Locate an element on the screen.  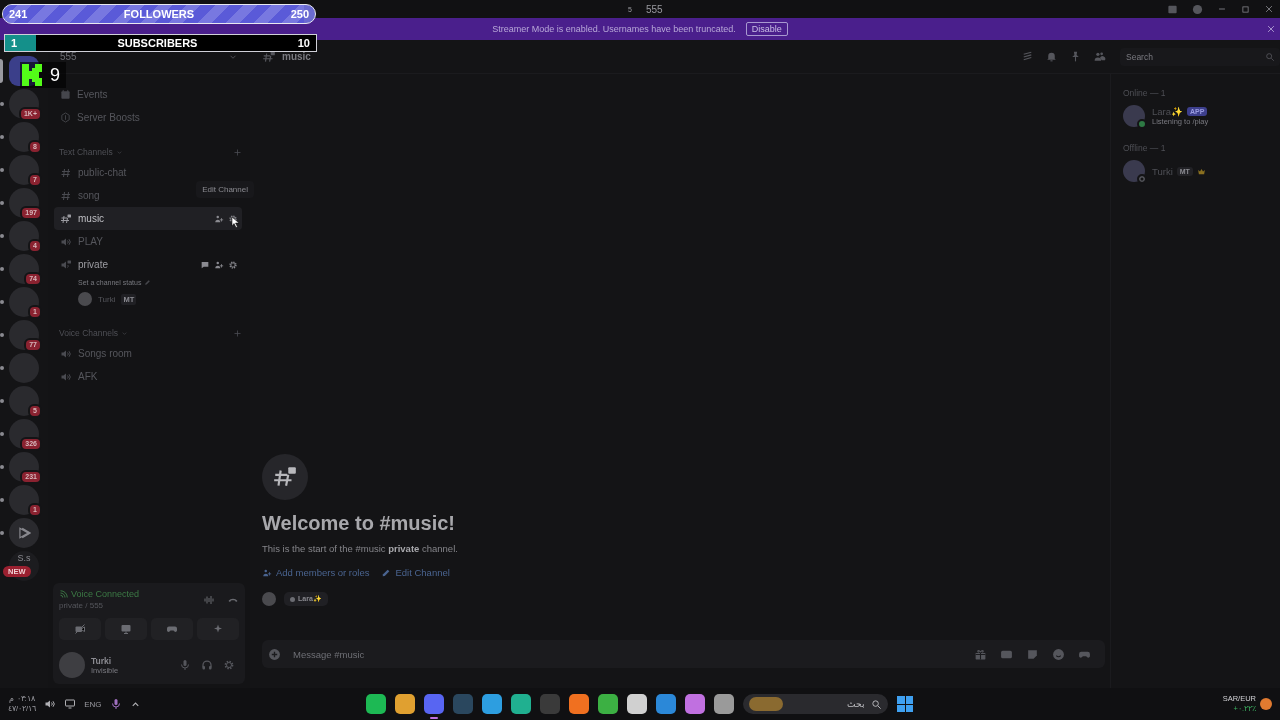
display-icon is located at coordinates (70, 704).